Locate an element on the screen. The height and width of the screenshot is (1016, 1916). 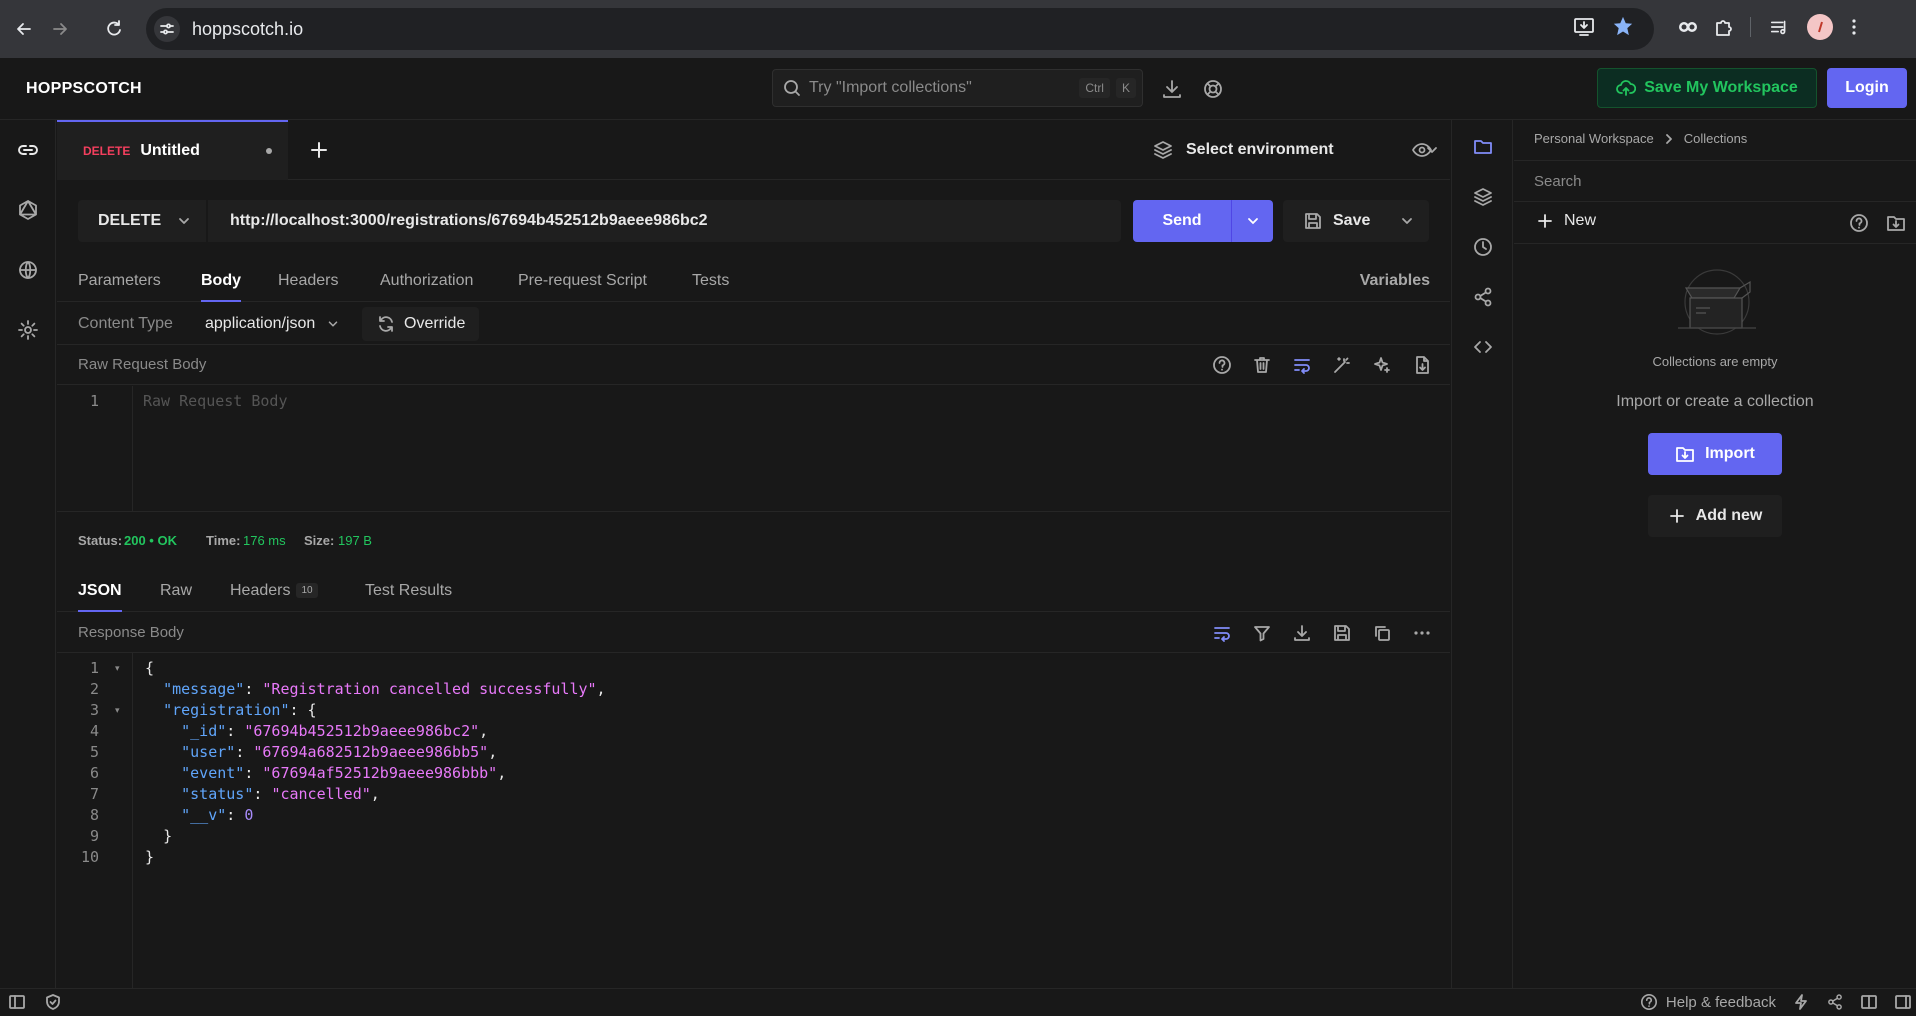
code-icon is located at coordinates (1483, 347).